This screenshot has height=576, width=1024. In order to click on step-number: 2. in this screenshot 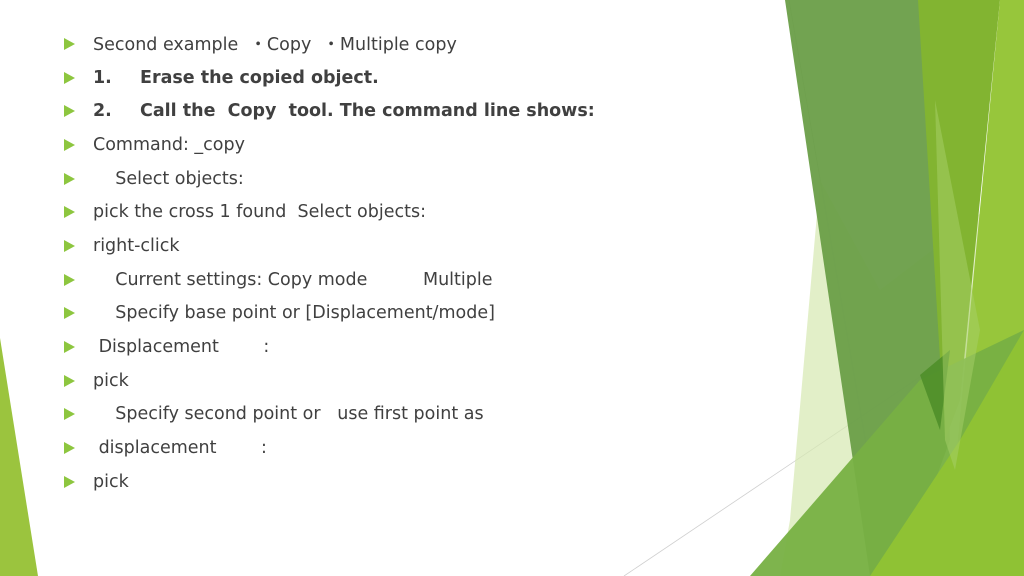, I will do `click(102, 111)`.